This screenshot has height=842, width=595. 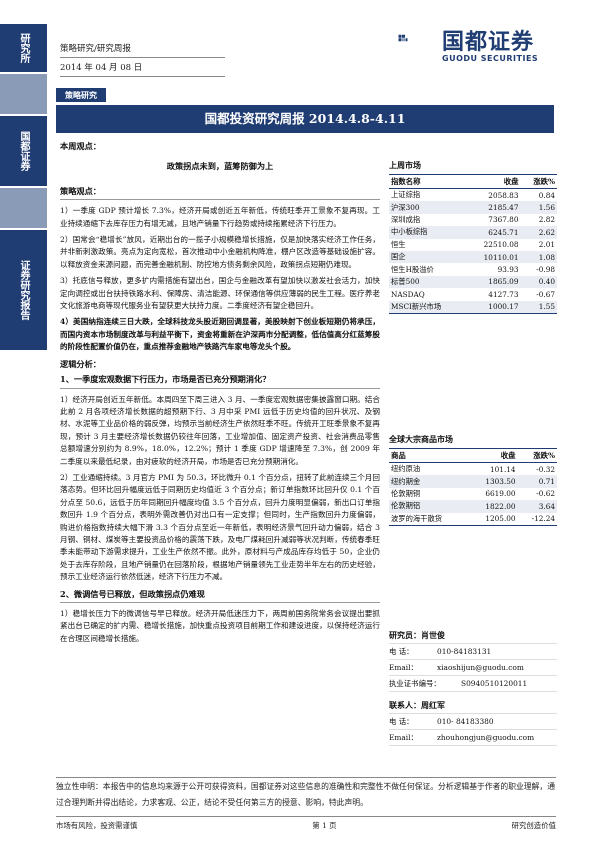 What do you see at coordinates (493, 506) in the screenshot?
I see `cell-close: 1822.00` at bounding box center [493, 506].